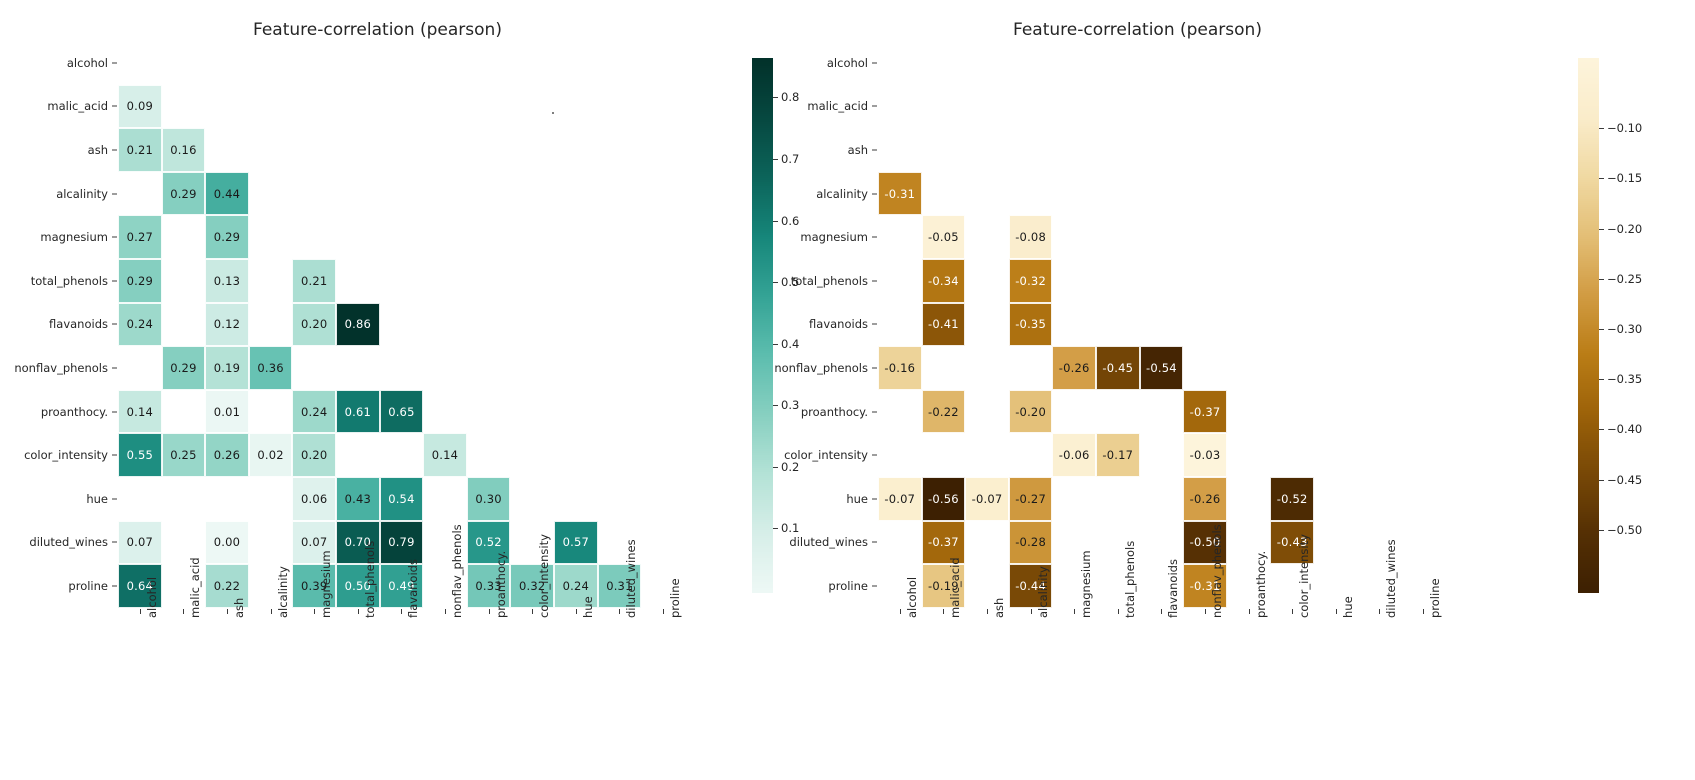 This screenshot has width=1695, height=780. I want to click on x-axis-label: proline, so click(1435, 598).